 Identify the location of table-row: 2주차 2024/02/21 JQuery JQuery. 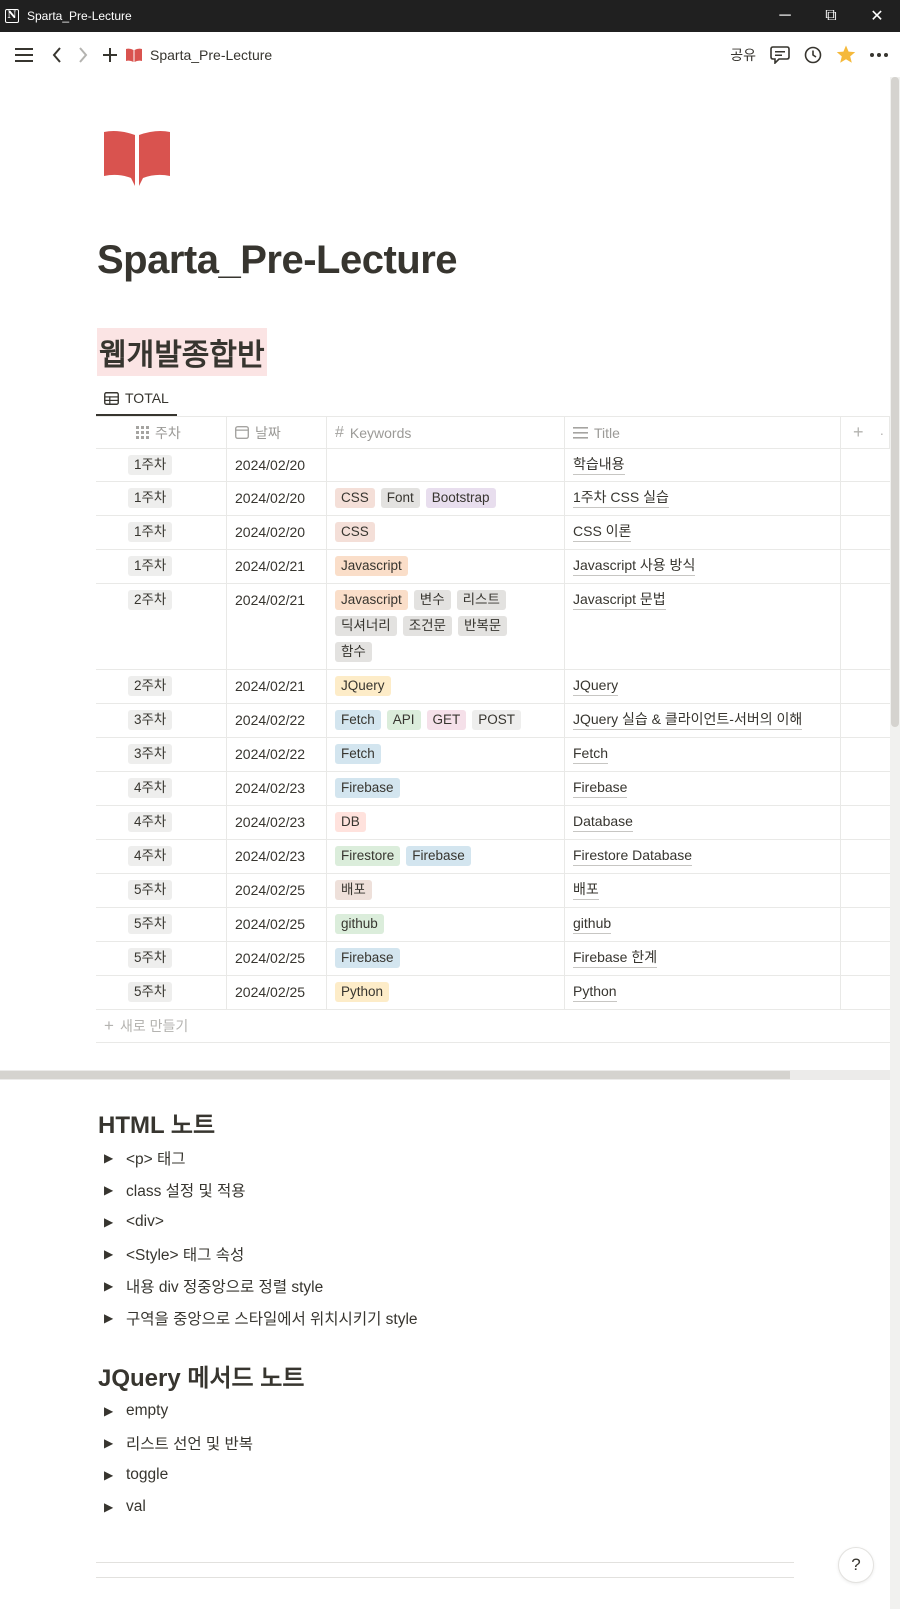
(493, 687).